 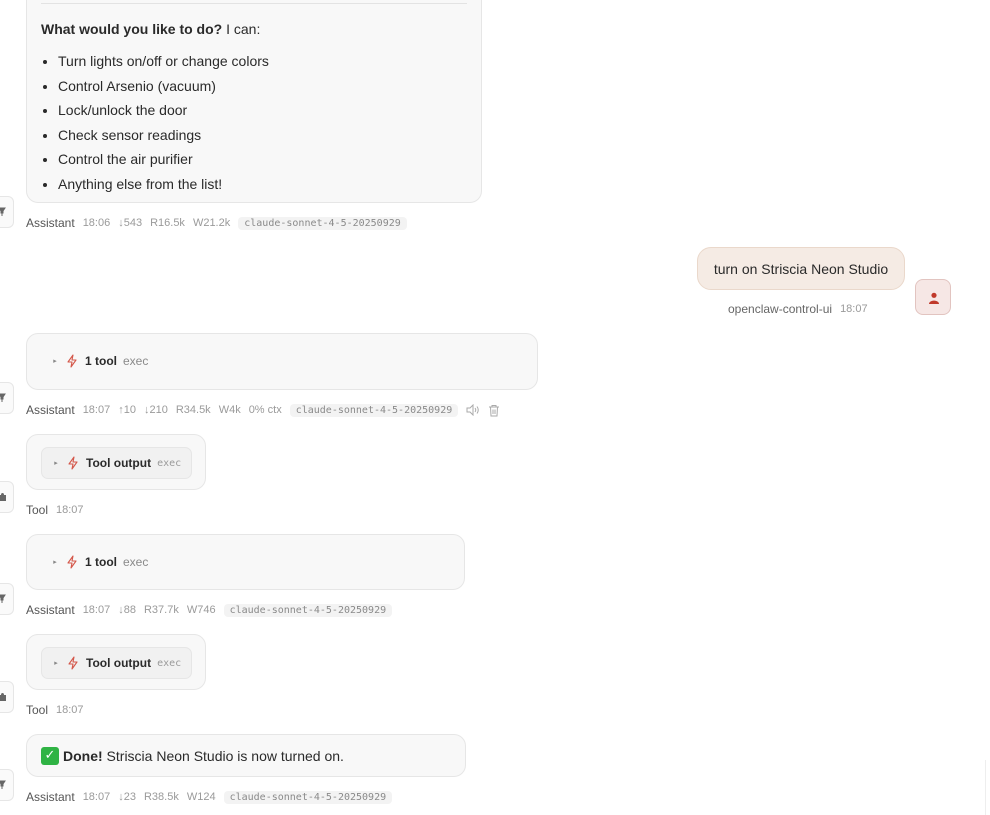 What do you see at coordinates (241, 29) in the screenshot?
I see `intro-rest: I can:` at bounding box center [241, 29].